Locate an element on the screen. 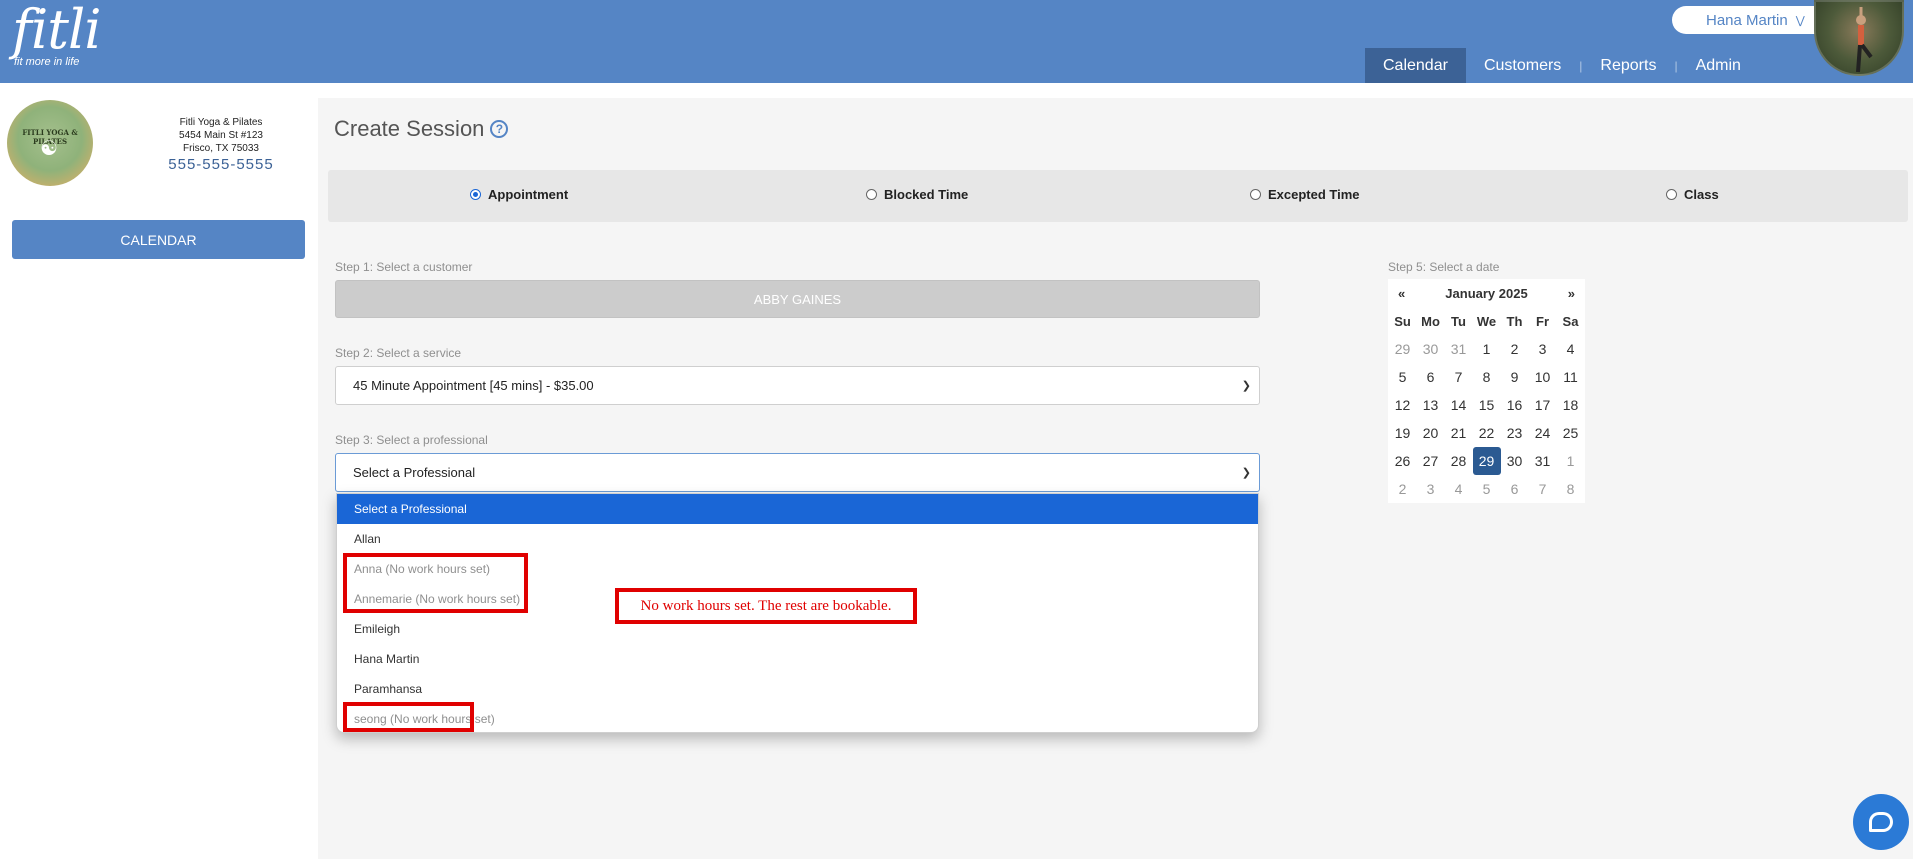 Image resolution: width=1913 pixels, height=859 pixels. calendar-day: 12 is located at coordinates (1403, 405).